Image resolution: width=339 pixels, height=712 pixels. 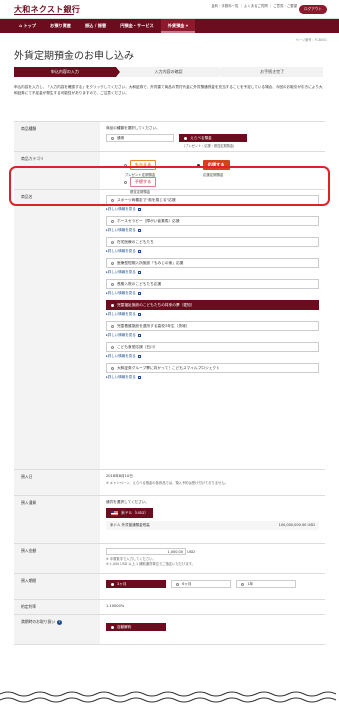 What do you see at coordinates (212, 305) in the screenshot?
I see `product-option-selected: 児童福祉施設のこどもたちの将来の夢（愛知）` at bounding box center [212, 305].